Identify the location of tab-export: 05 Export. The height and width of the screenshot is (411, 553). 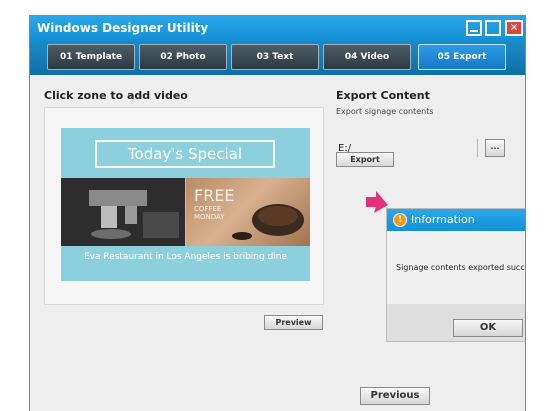
(462, 57).